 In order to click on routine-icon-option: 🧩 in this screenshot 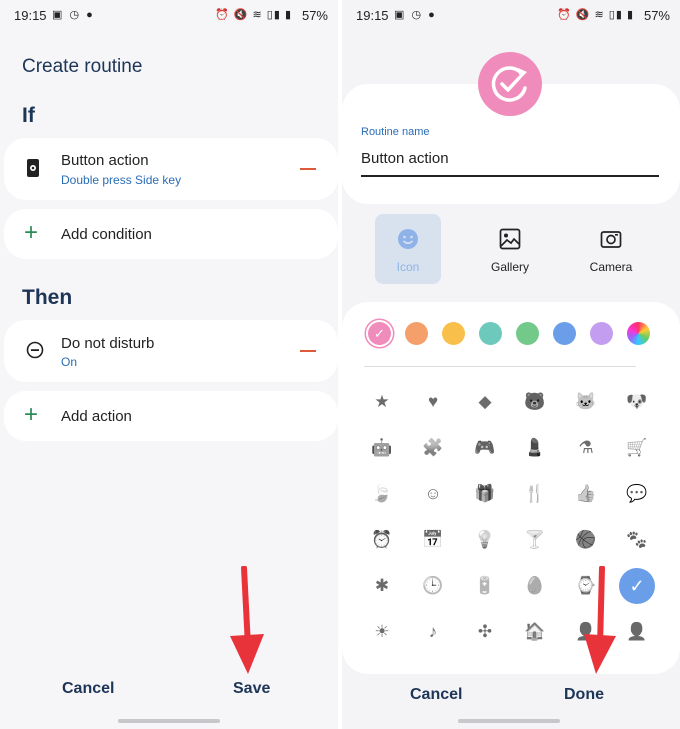, I will do `click(433, 448)`.